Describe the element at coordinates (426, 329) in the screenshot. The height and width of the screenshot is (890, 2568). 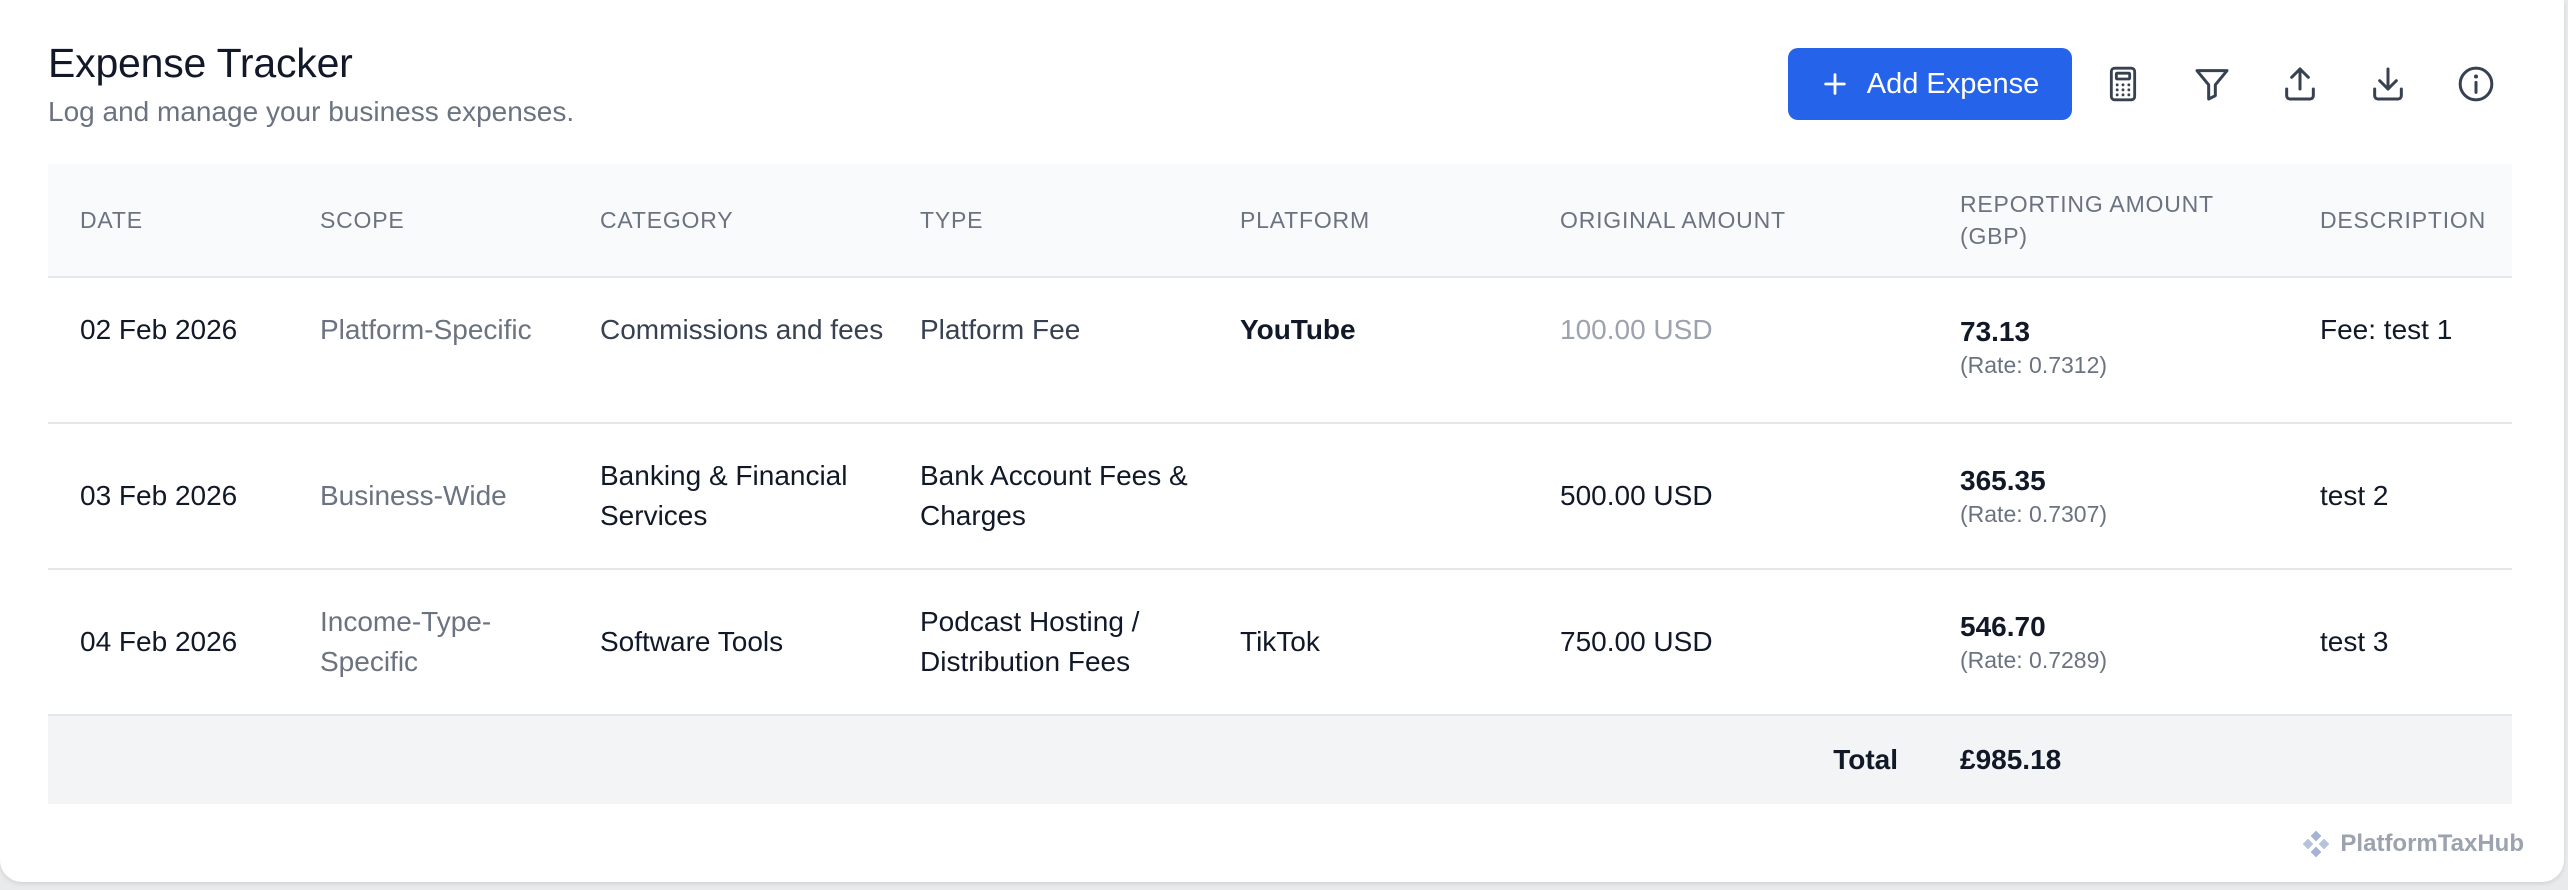
I see `cell-scope: Platform-Specific` at that location.